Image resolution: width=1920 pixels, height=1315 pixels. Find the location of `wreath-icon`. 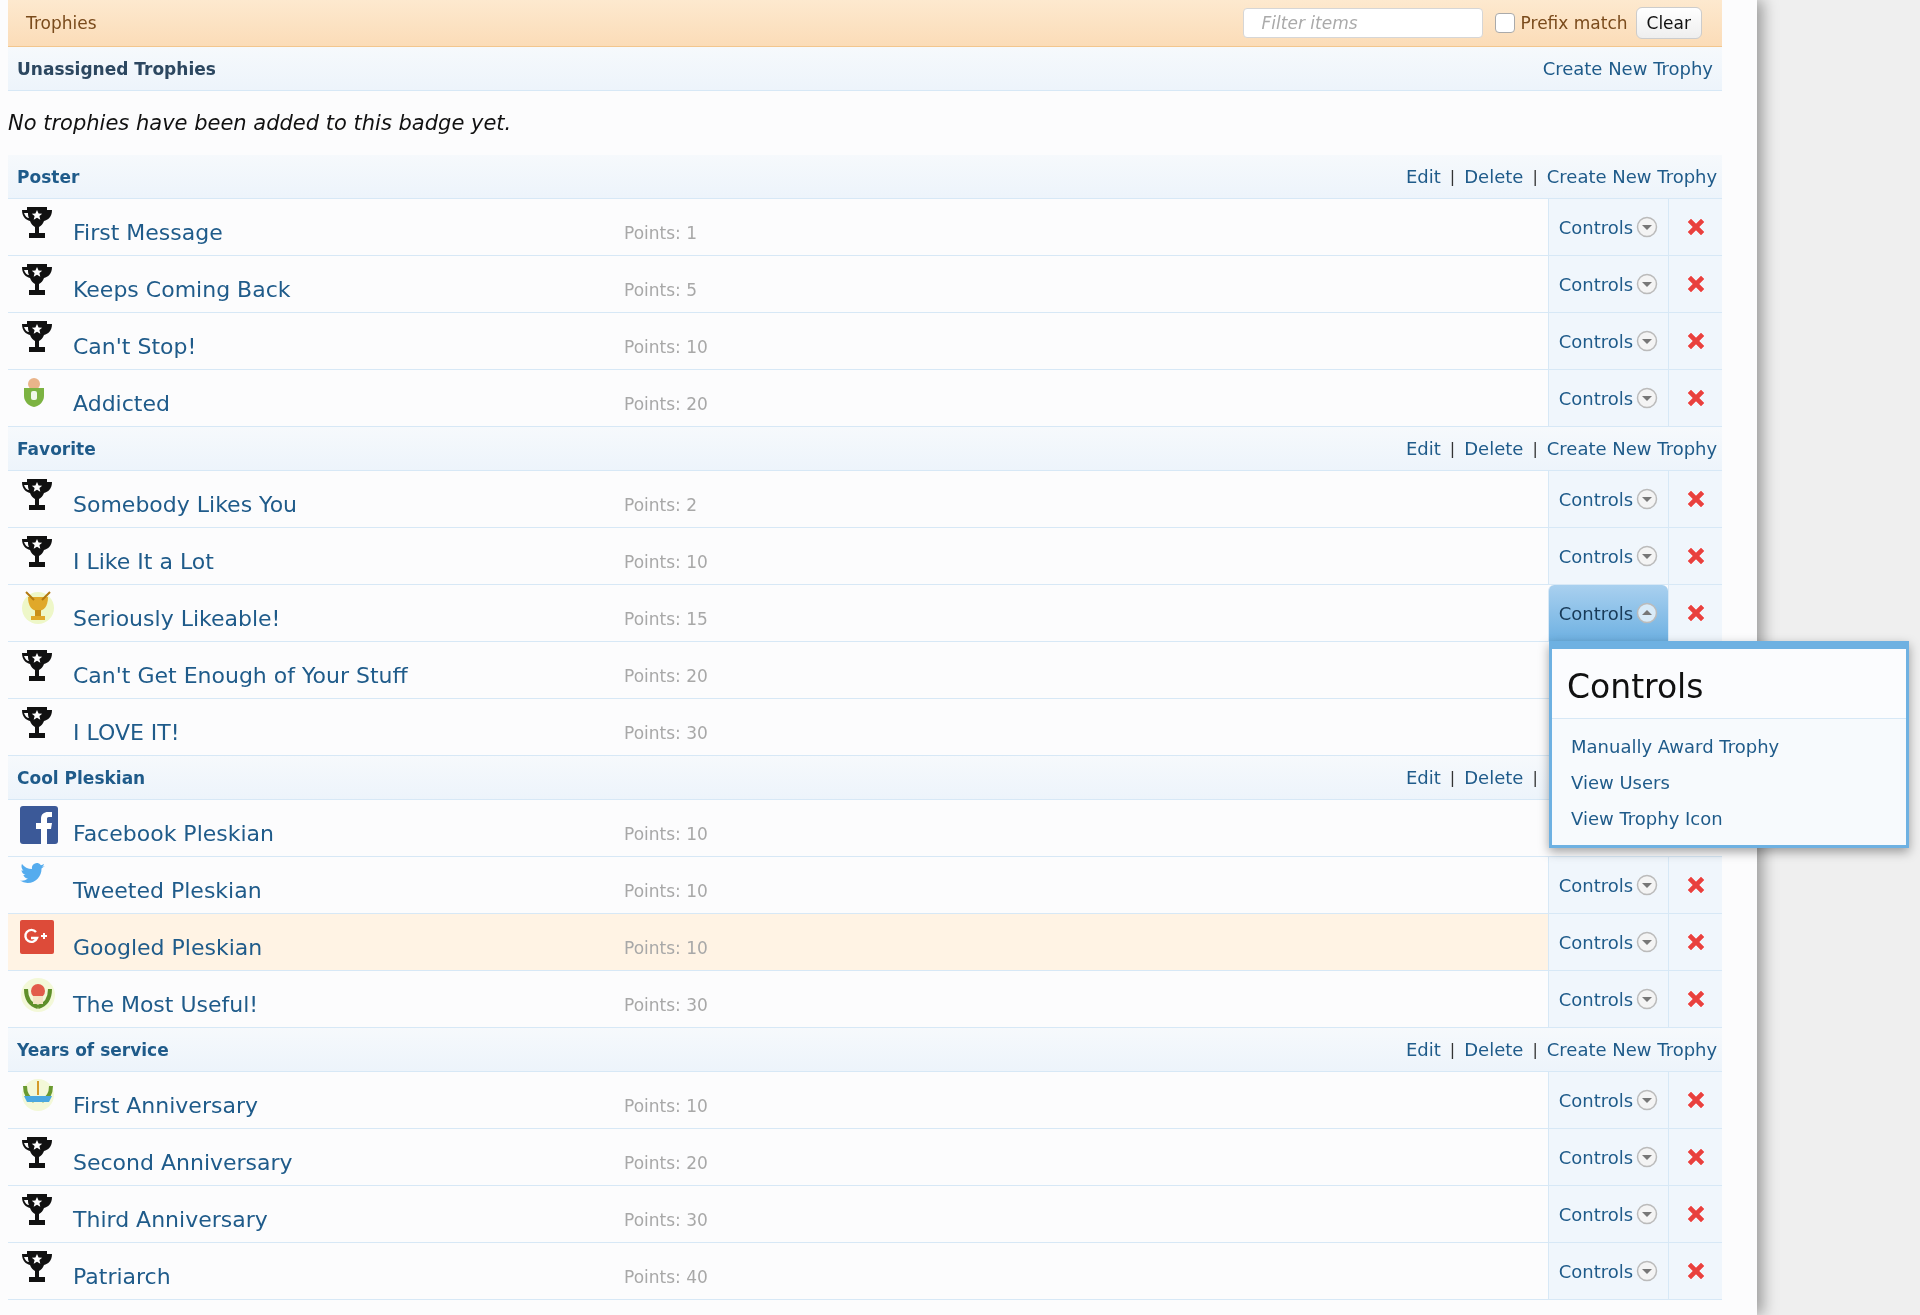

wreath-icon is located at coordinates (38, 995).